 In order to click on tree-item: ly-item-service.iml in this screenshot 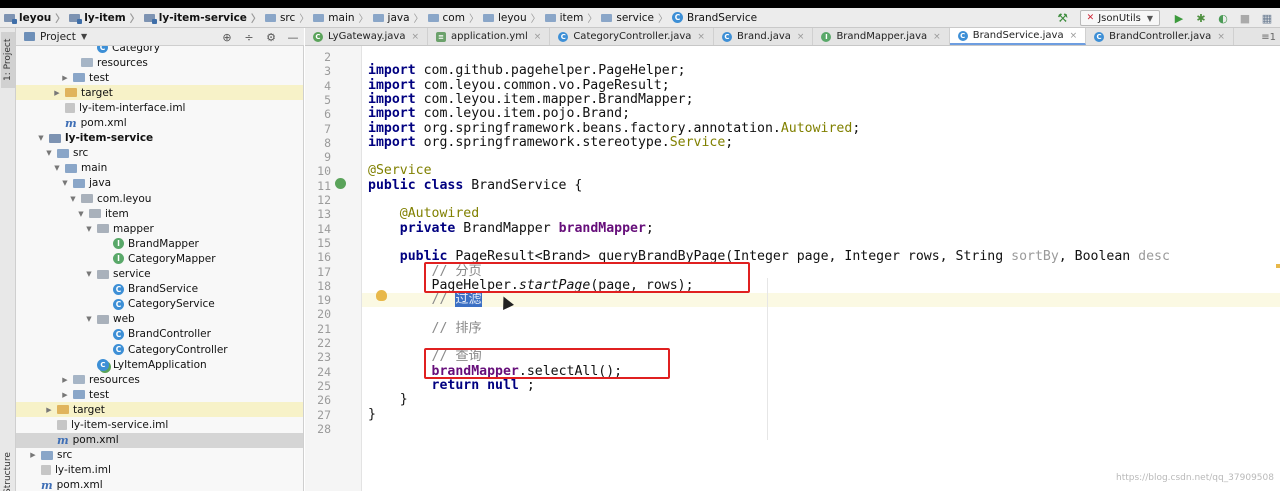, I will do `click(159, 425)`.